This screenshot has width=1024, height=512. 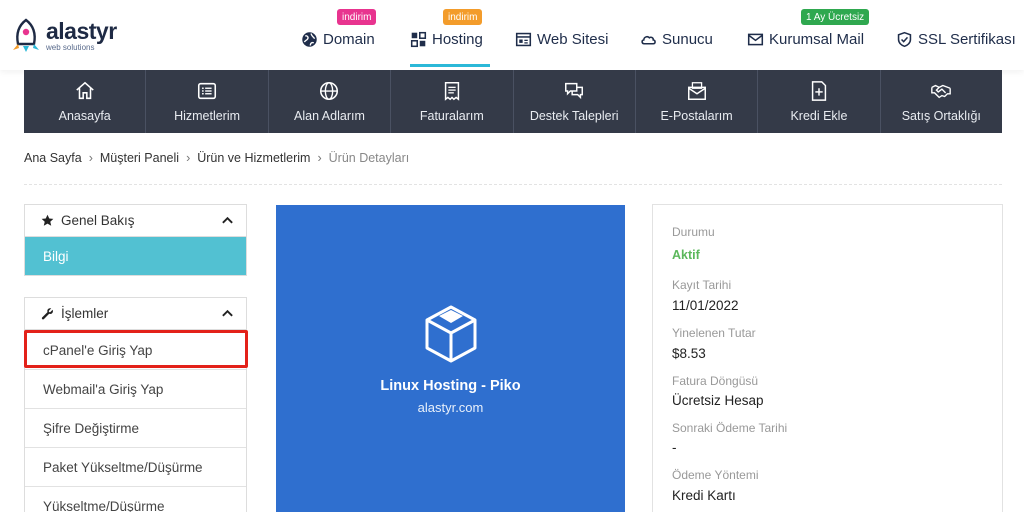 I want to click on menu-item-label: Anasayfa, so click(x=84, y=116).